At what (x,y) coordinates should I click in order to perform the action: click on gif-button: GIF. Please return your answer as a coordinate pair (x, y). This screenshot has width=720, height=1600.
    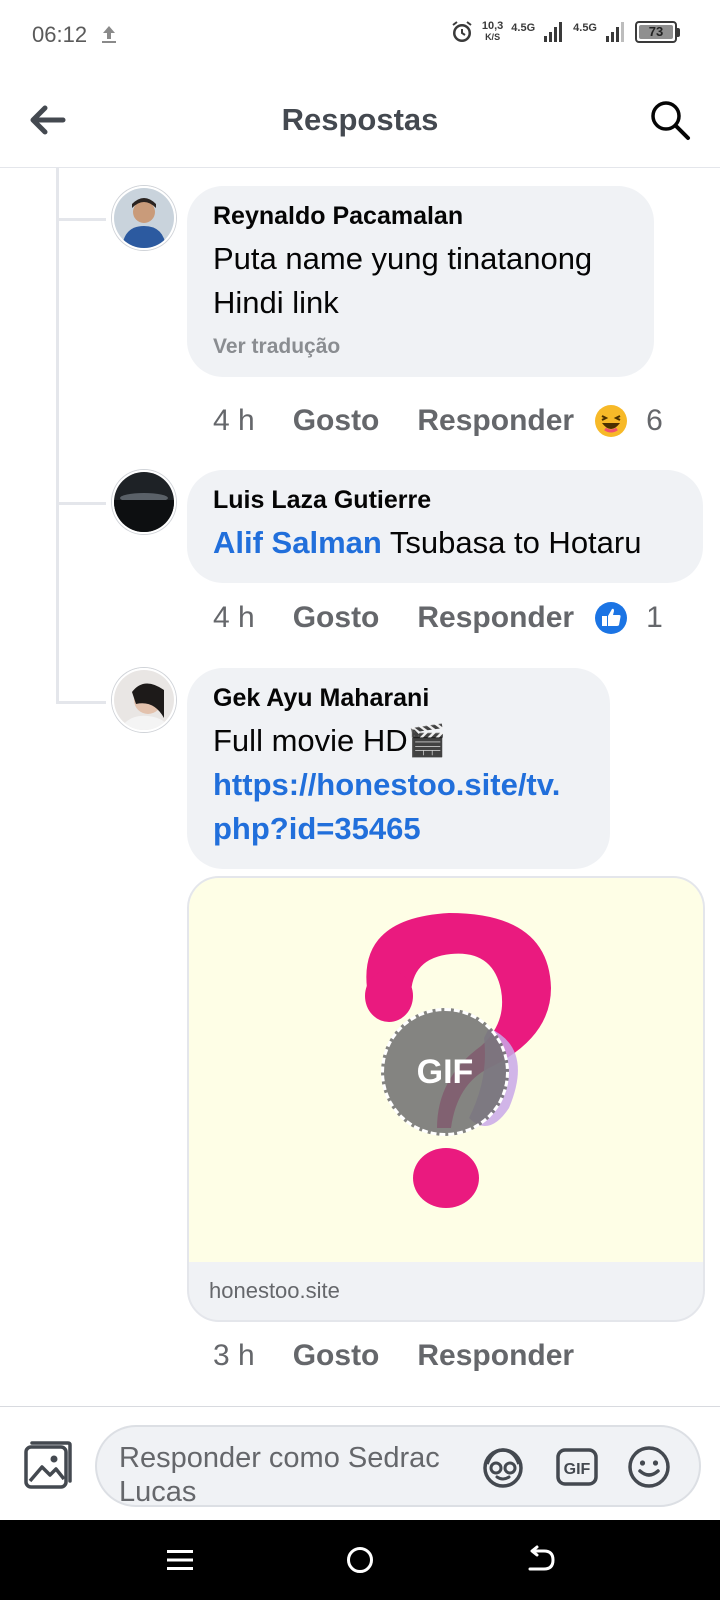
    Looking at the image, I should click on (577, 1467).